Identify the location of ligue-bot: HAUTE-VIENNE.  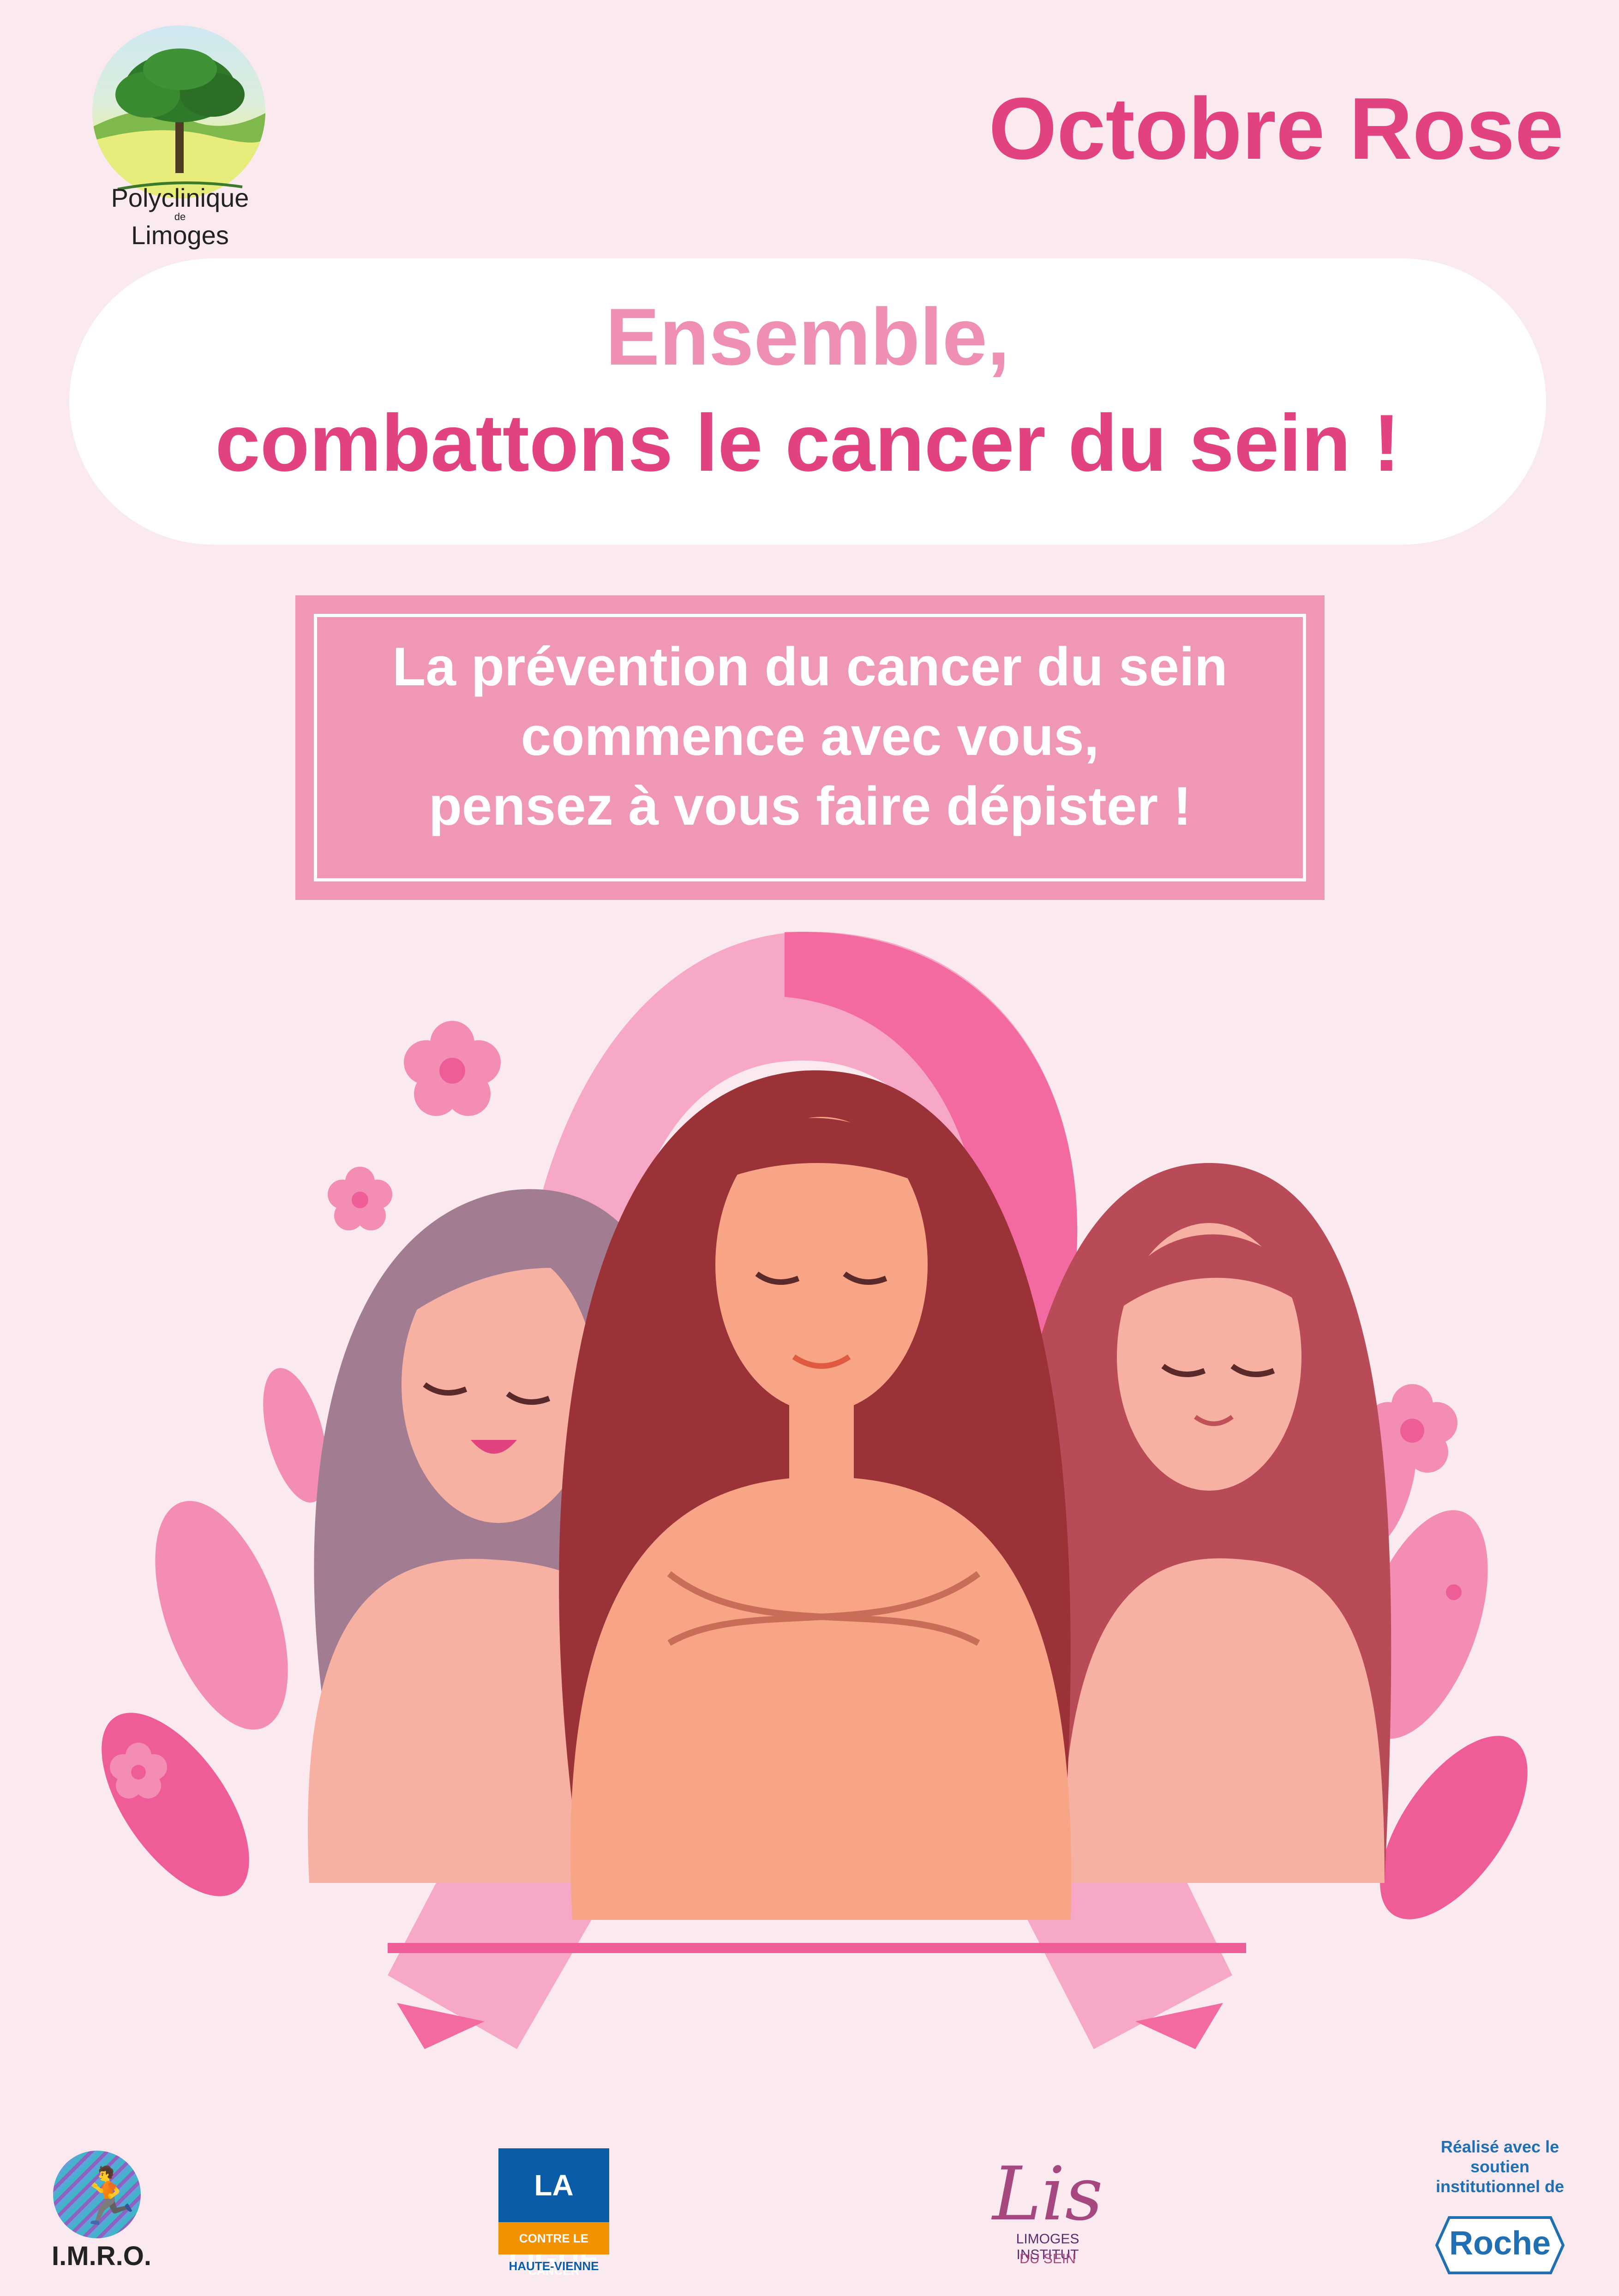
(554, 2266).